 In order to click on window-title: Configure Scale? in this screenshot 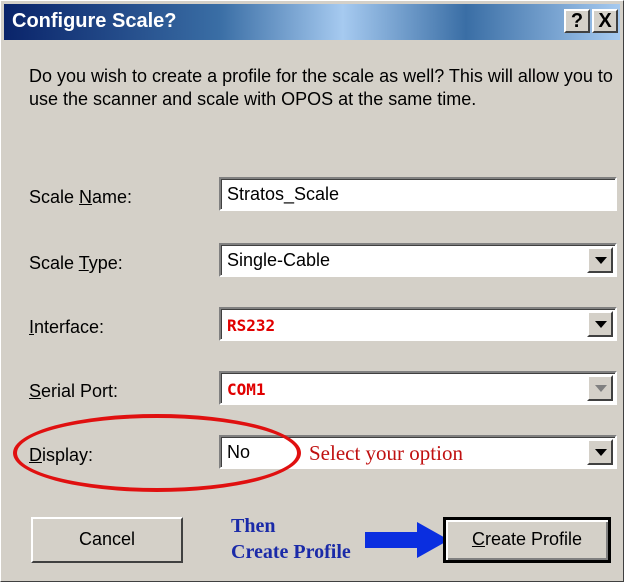, I will do `click(94, 21)`.